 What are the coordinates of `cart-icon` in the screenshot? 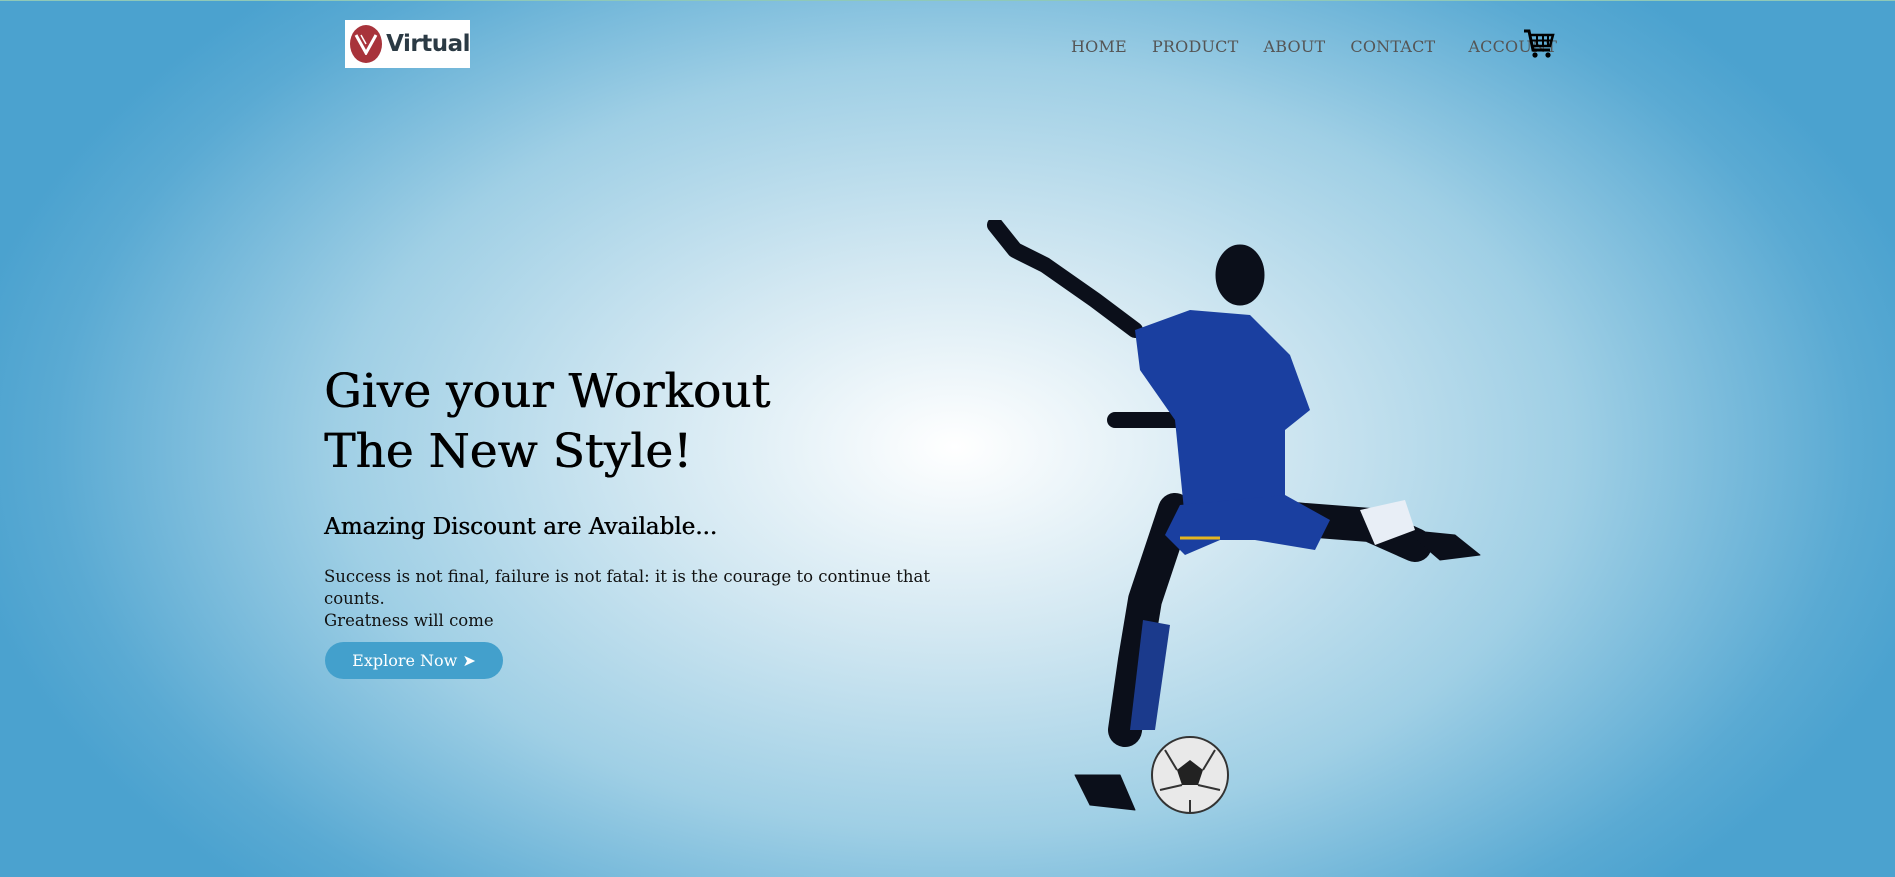 It's located at (1539, 46).